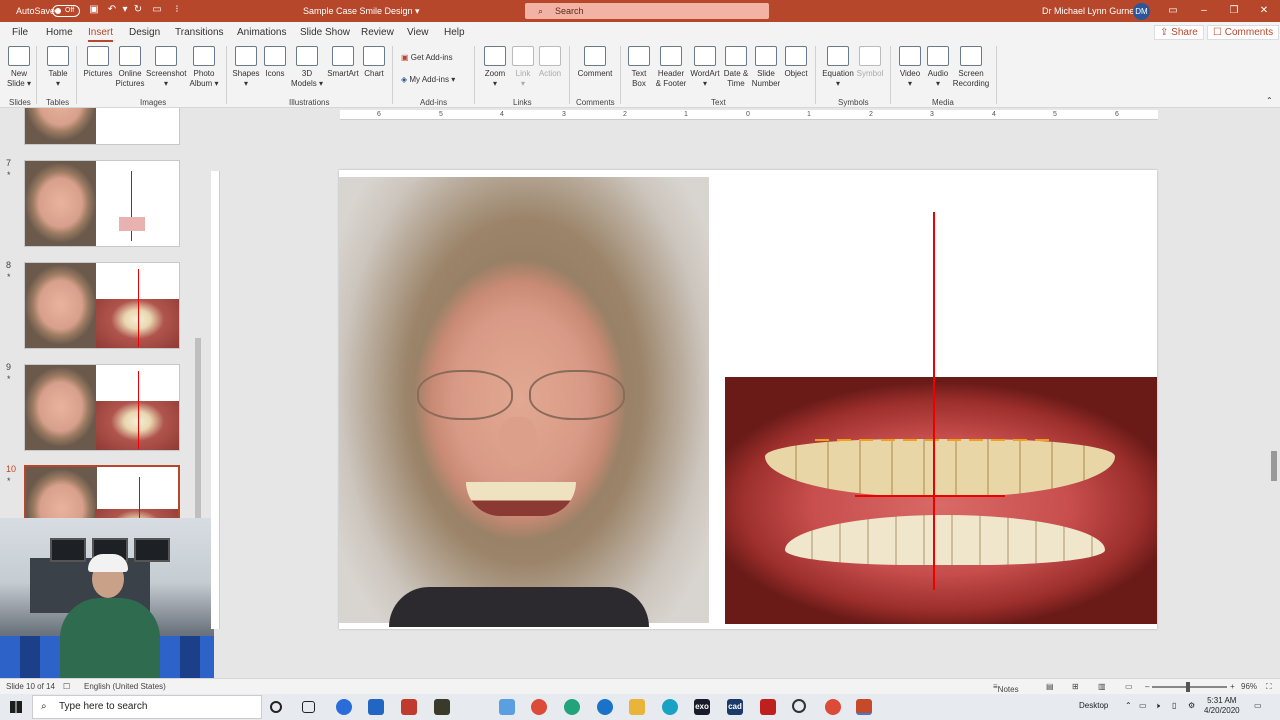  I want to click on redo-icon: ↻, so click(138, 10).